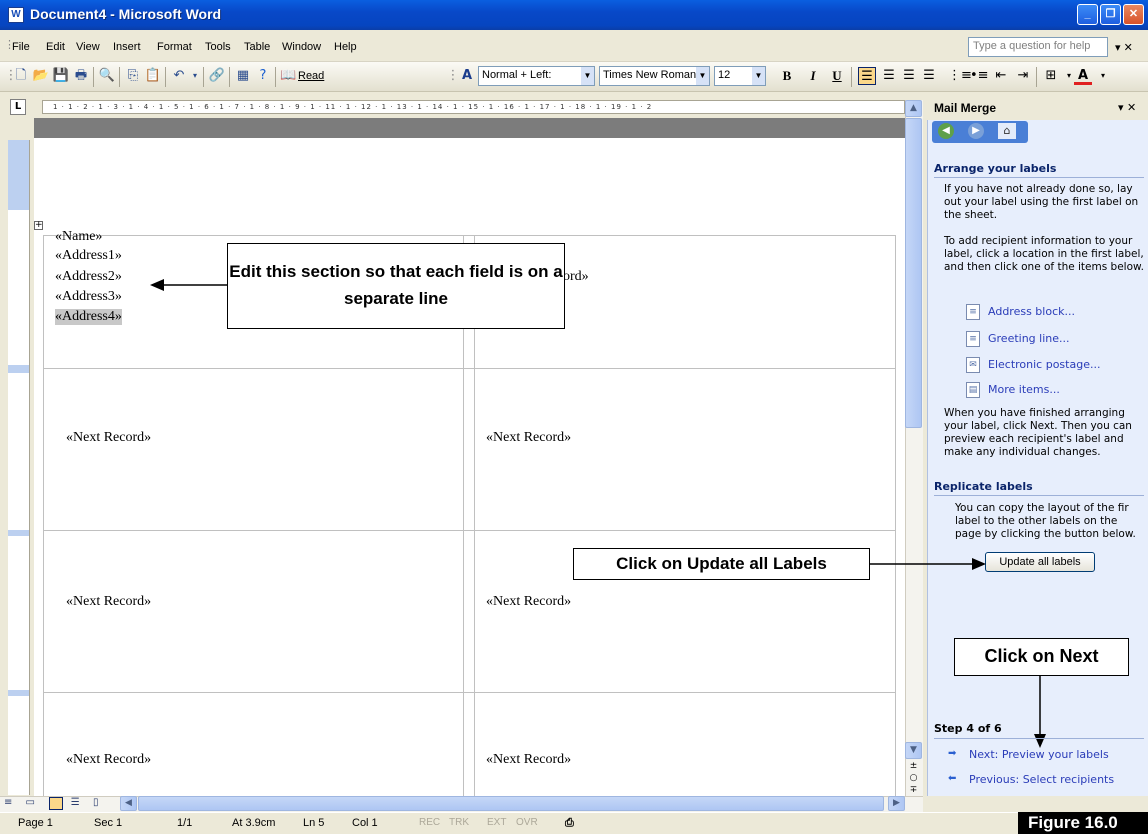 Image resolution: width=1148 pixels, height=834 pixels. What do you see at coordinates (976, 131) in the screenshot?
I see `forward-icon: ▶` at bounding box center [976, 131].